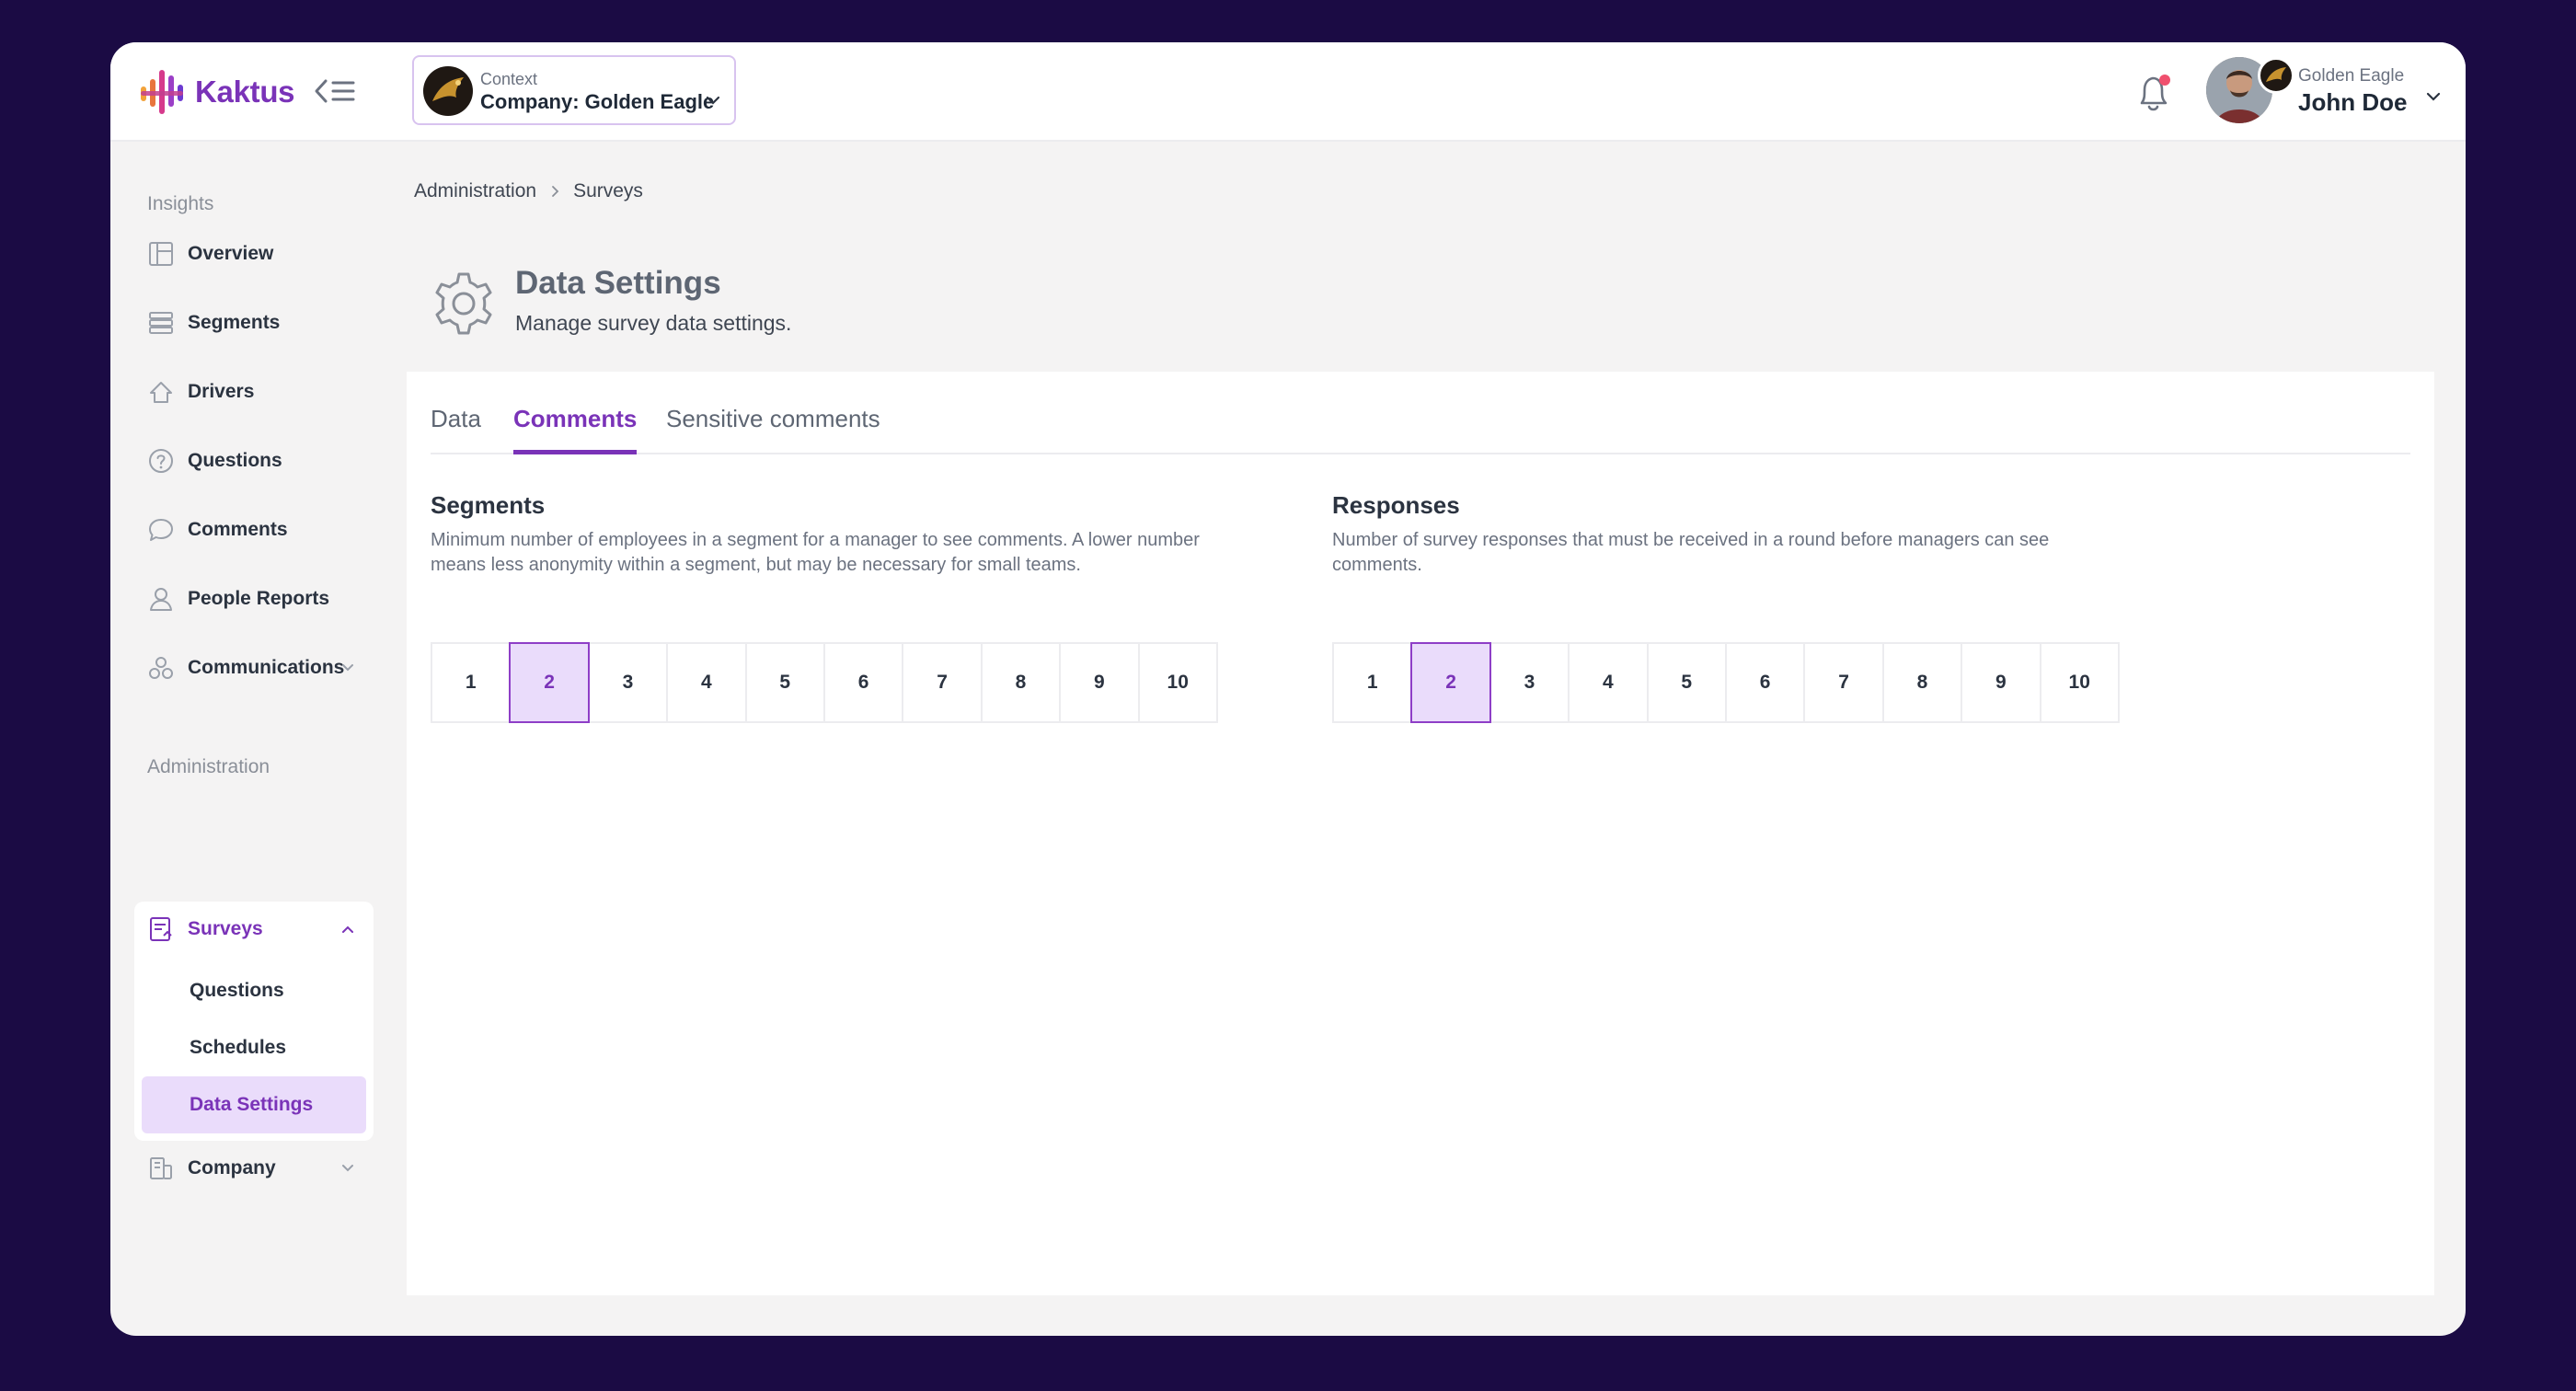  I want to click on responses-option: 5, so click(1686, 682).